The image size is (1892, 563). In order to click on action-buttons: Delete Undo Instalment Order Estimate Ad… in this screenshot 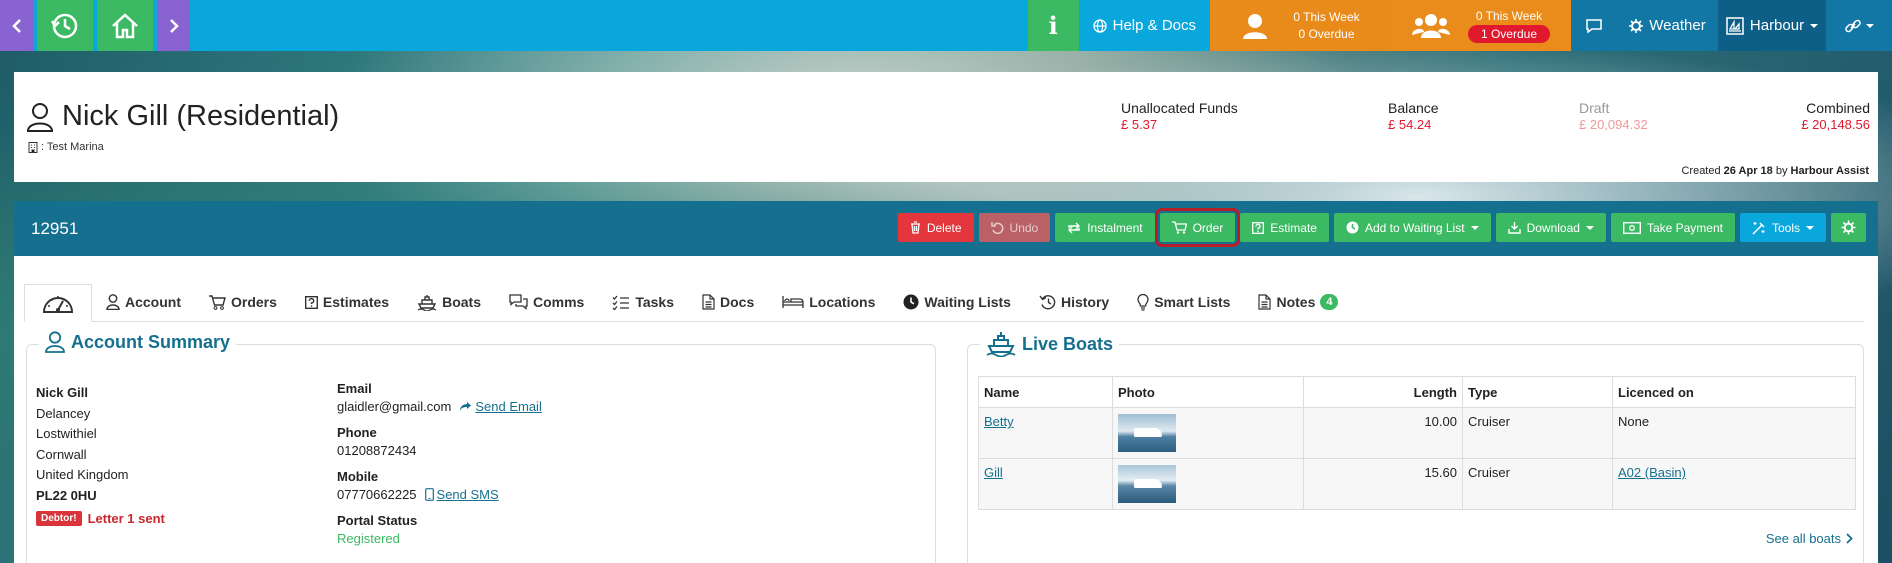, I will do `click(1381, 227)`.